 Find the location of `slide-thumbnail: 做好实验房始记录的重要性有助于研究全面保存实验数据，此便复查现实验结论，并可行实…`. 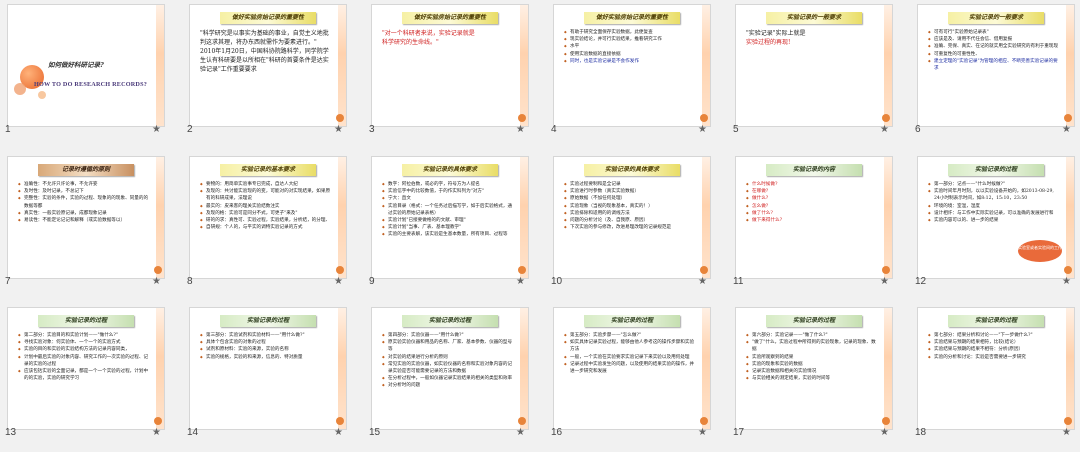

slide-thumbnail: 做好实验房始记录的重要性有助于研究全面保存实验数据，此便复查现实验结论，并可行实… is located at coordinates (631, 69).